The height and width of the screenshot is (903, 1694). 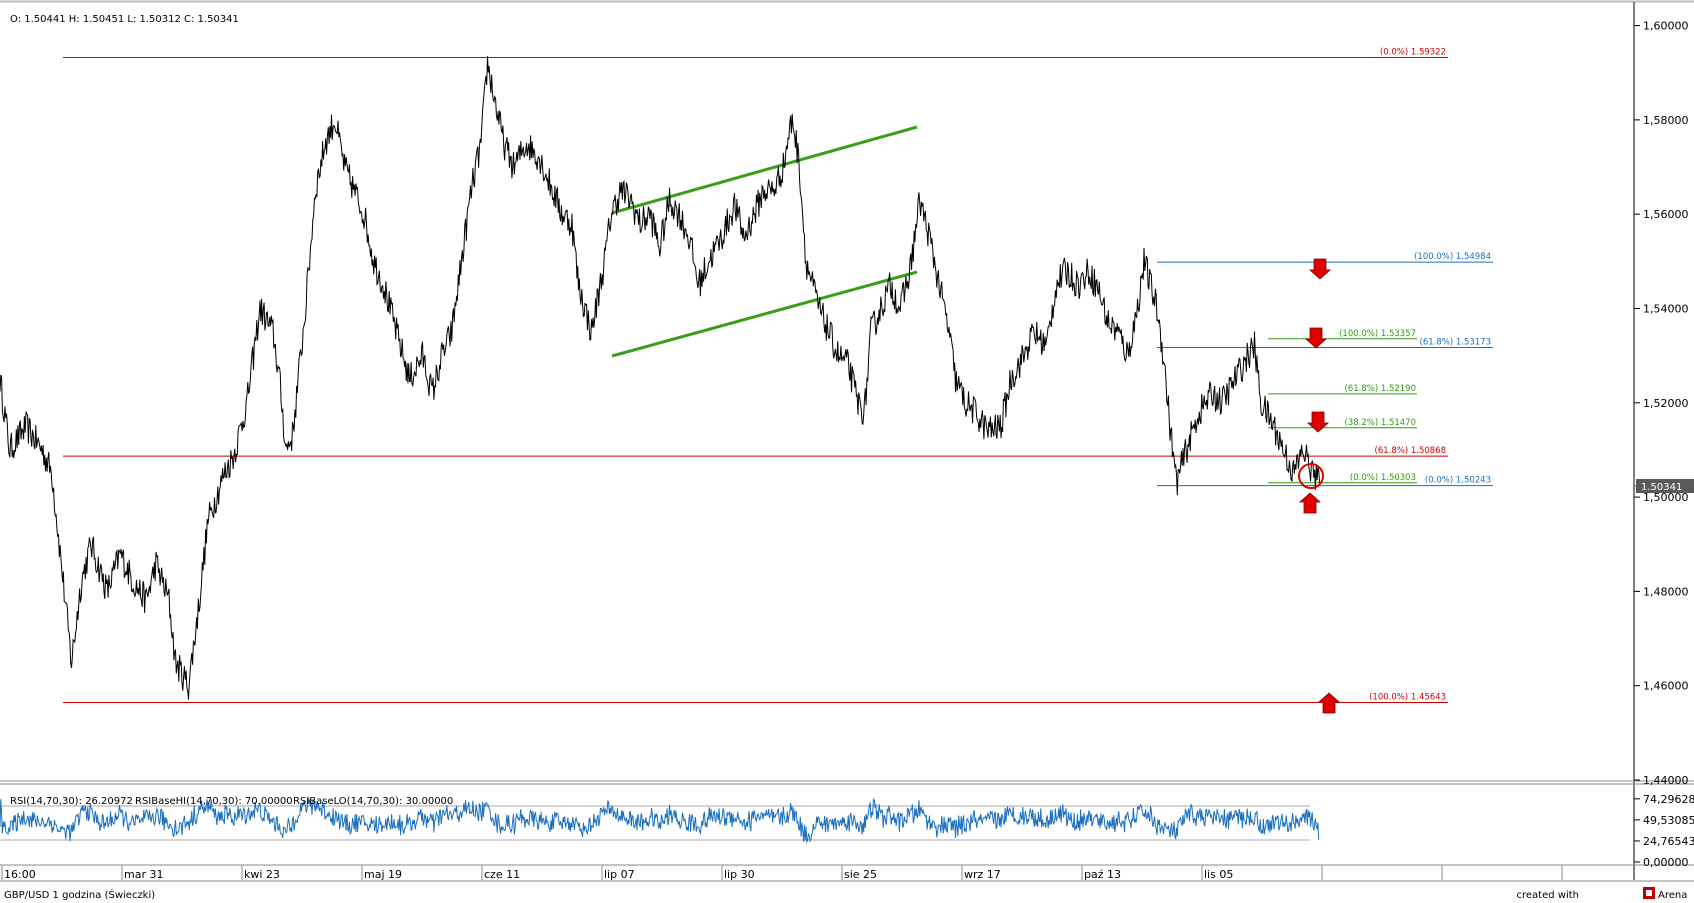 I want to click on blue-level-label: (0.0%) 1.50243, so click(x=1458, y=481).